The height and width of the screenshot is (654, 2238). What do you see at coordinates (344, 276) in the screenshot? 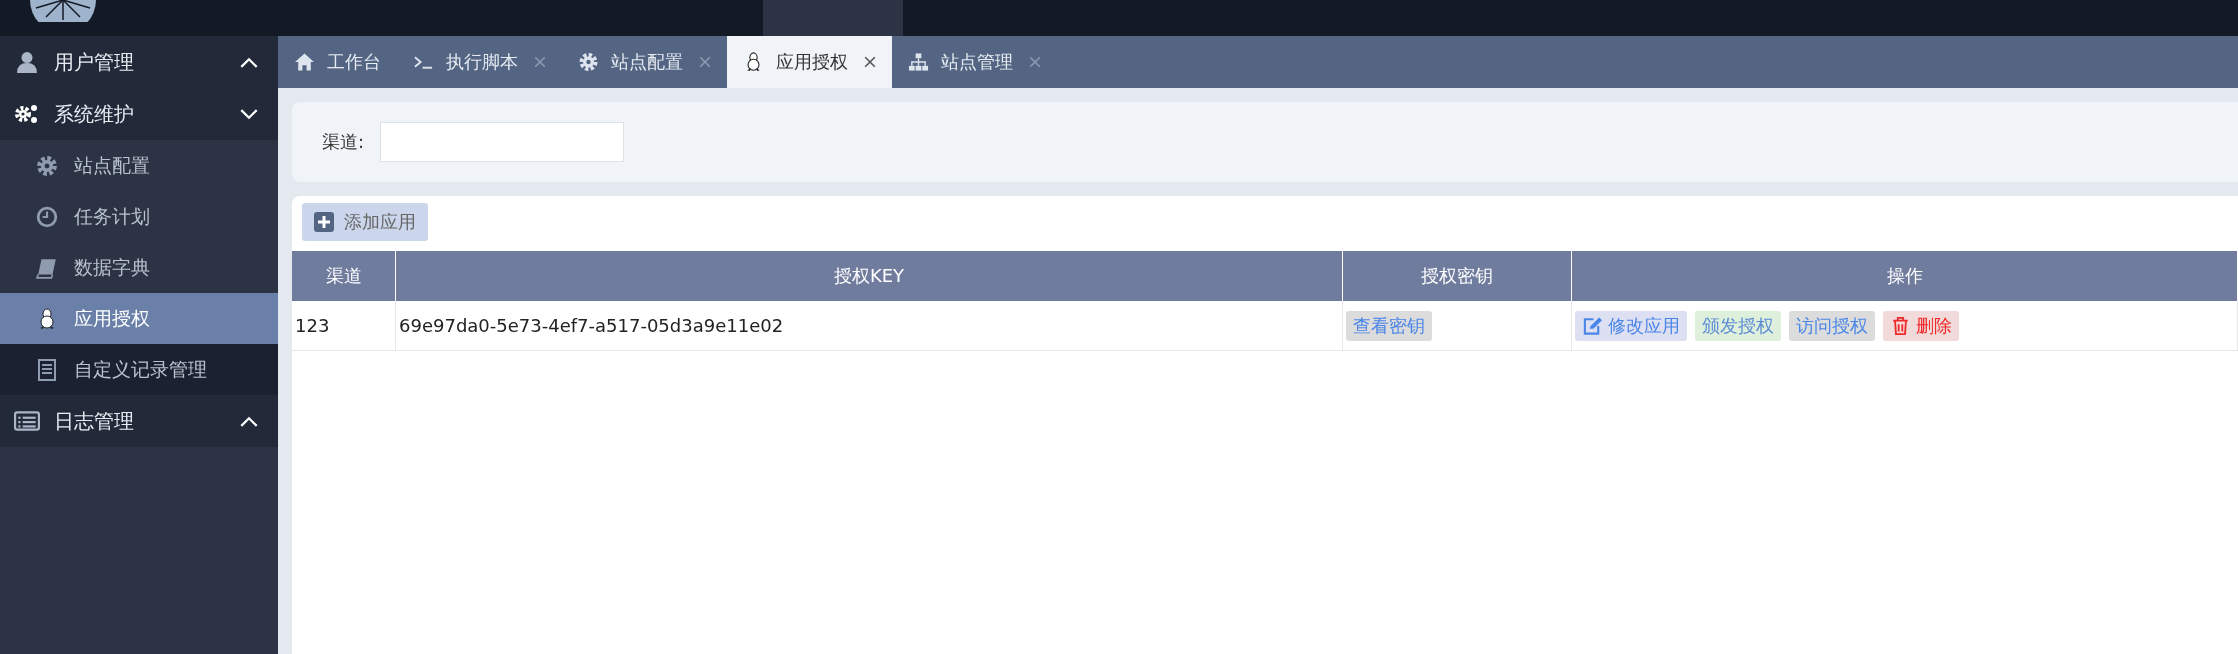
I see `column-header: 渠道` at bounding box center [344, 276].